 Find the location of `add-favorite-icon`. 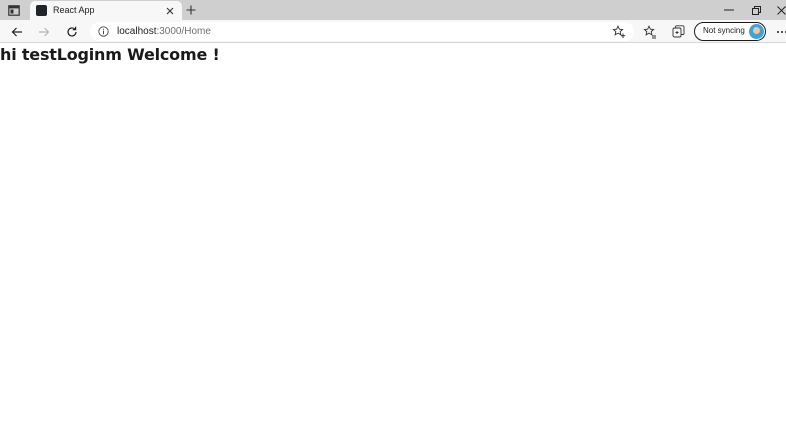

add-favorite-icon is located at coordinates (619, 32).